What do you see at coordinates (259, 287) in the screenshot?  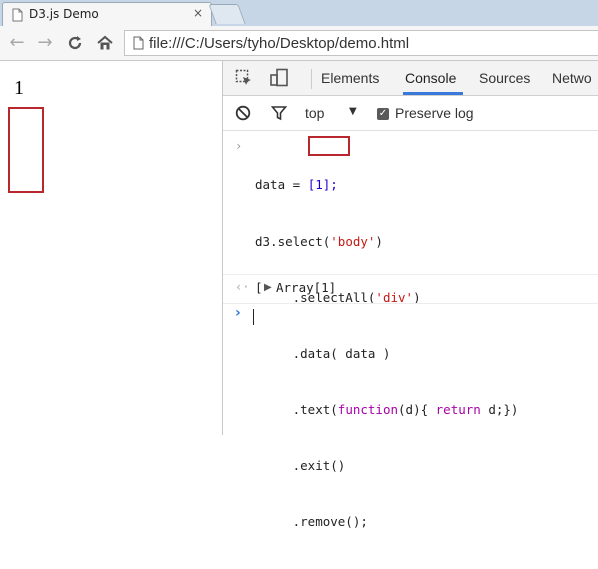 I see `result-bracket: [` at bounding box center [259, 287].